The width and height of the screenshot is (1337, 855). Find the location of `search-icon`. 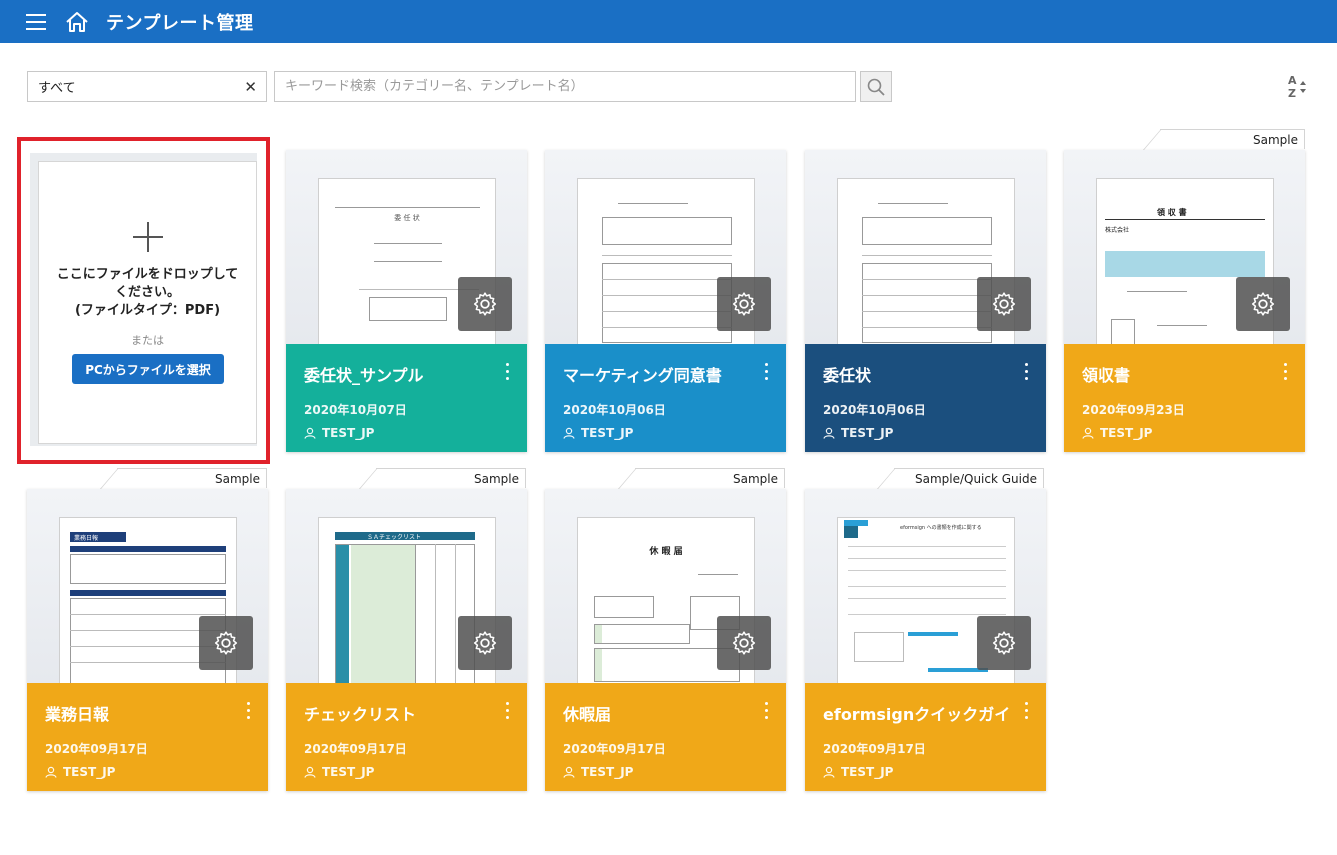

search-icon is located at coordinates (876, 87).